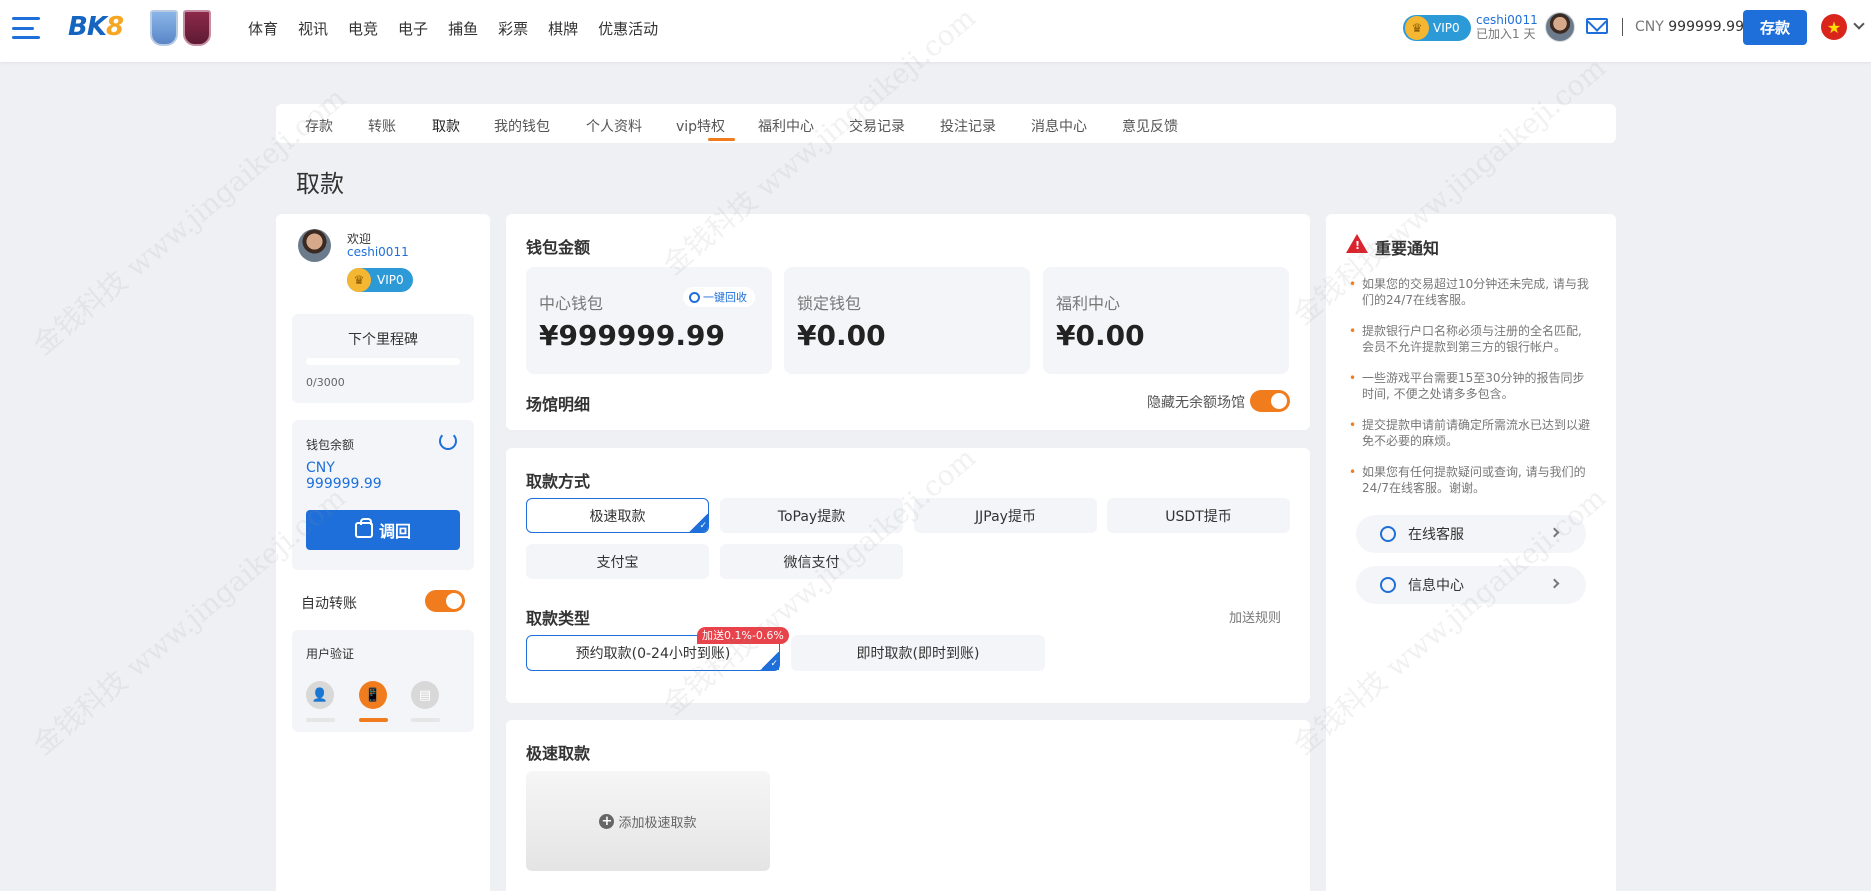 The height and width of the screenshot is (891, 1871). Describe the element at coordinates (918, 653) in the screenshot. I see `type-instant-withdraw: 即时取款(即时到账)` at that location.